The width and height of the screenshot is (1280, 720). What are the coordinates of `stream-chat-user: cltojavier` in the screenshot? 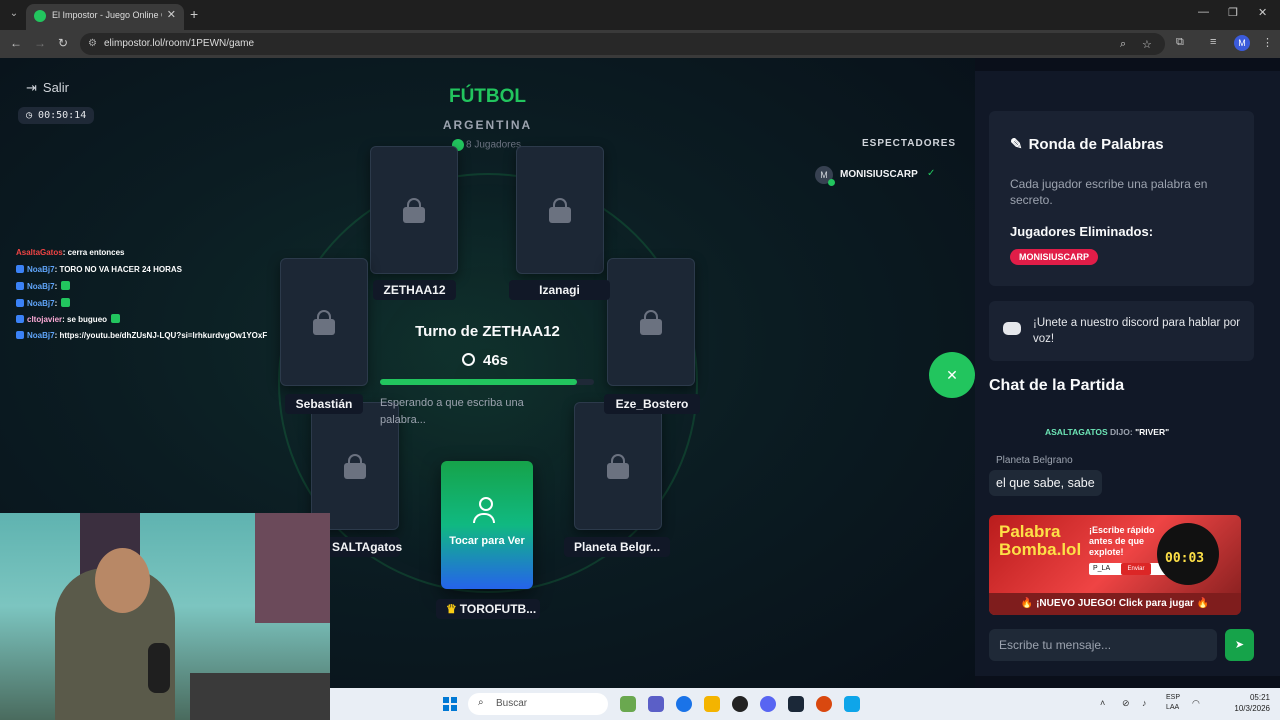 It's located at (45, 319).